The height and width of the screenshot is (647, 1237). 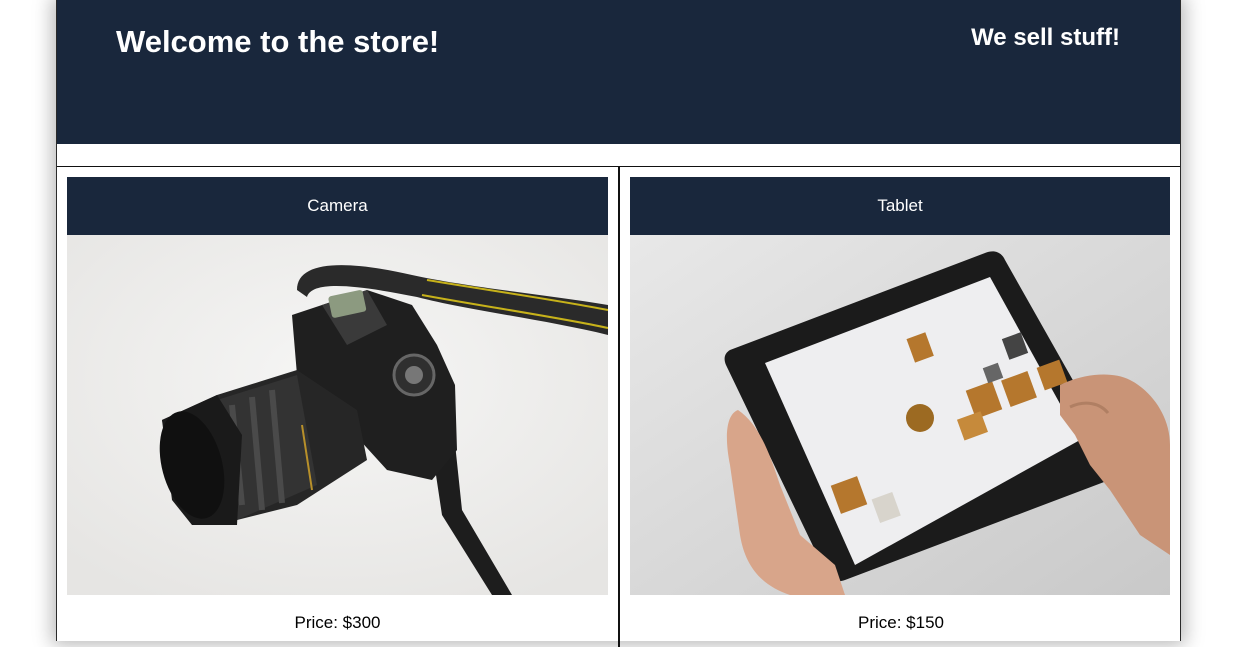 What do you see at coordinates (1045, 37) in the screenshot?
I see `tagline: We sell stuff!` at bounding box center [1045, 37].